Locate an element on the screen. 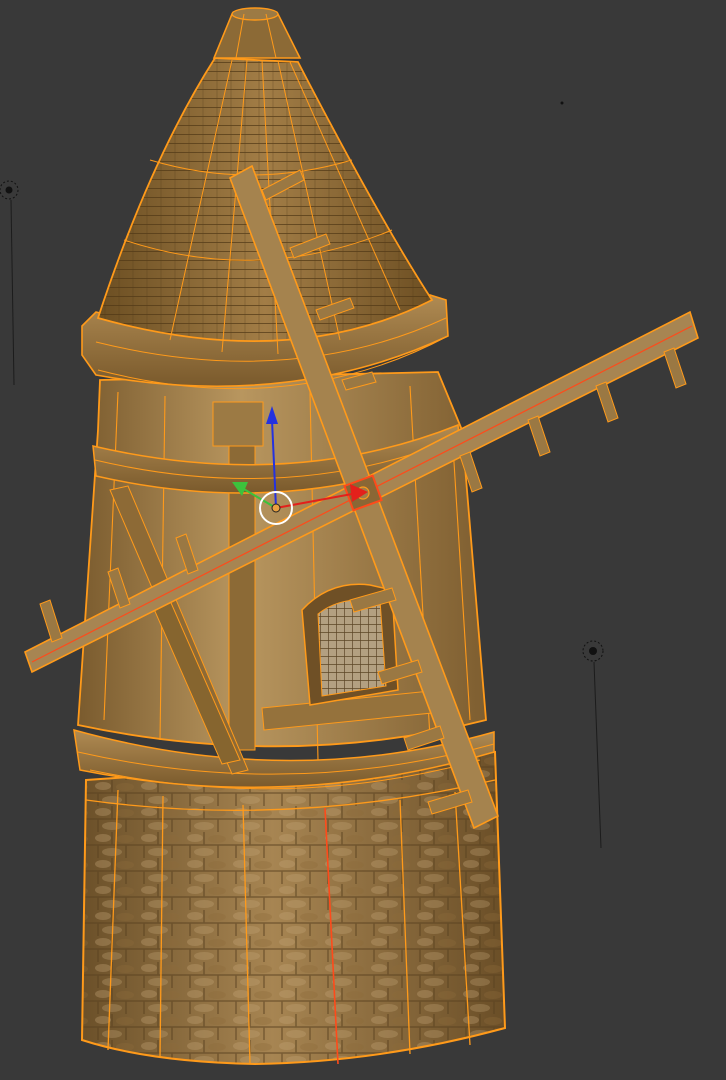  roof-cap is located at coordinates (257, 33).